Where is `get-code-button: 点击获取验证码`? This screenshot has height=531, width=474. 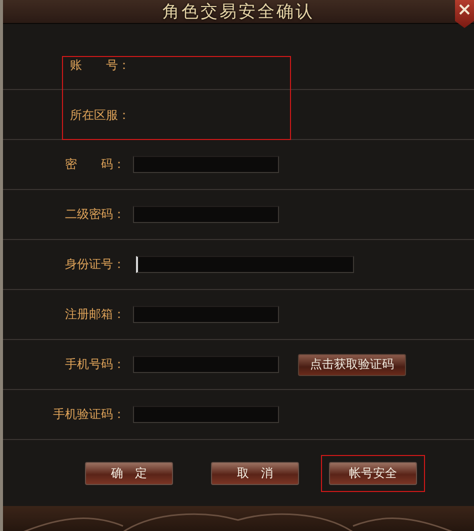 get-code-button: 点击获取验证码 is located at coordinates (352, 365).